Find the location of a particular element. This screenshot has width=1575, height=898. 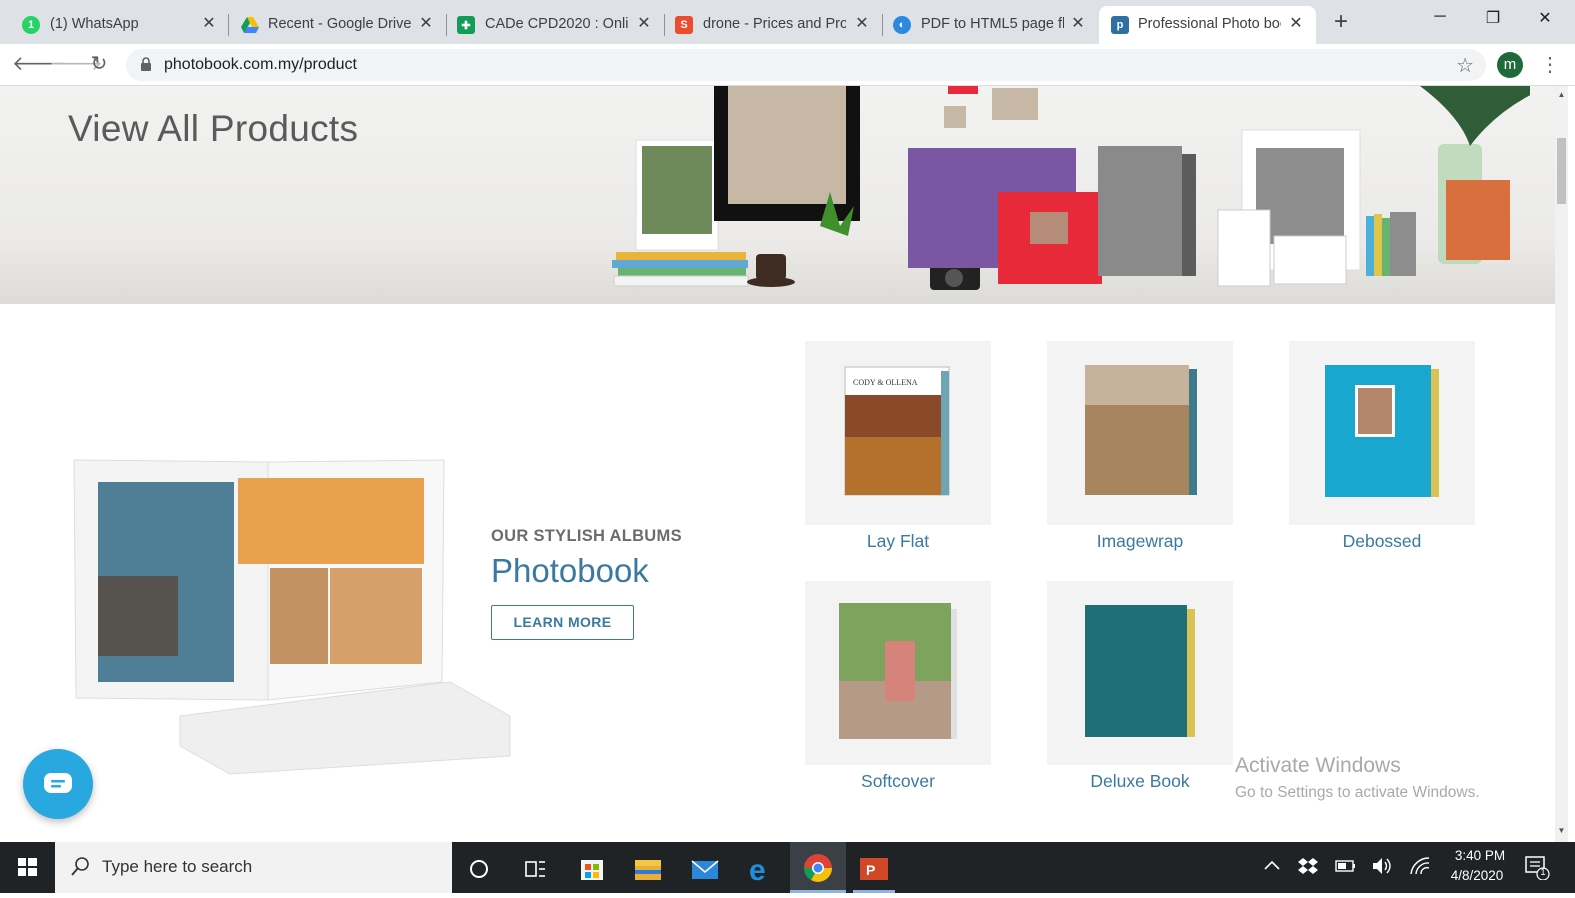

product-card-deluxe-book: Deluxe Book is located at coordinates (1140, 686).